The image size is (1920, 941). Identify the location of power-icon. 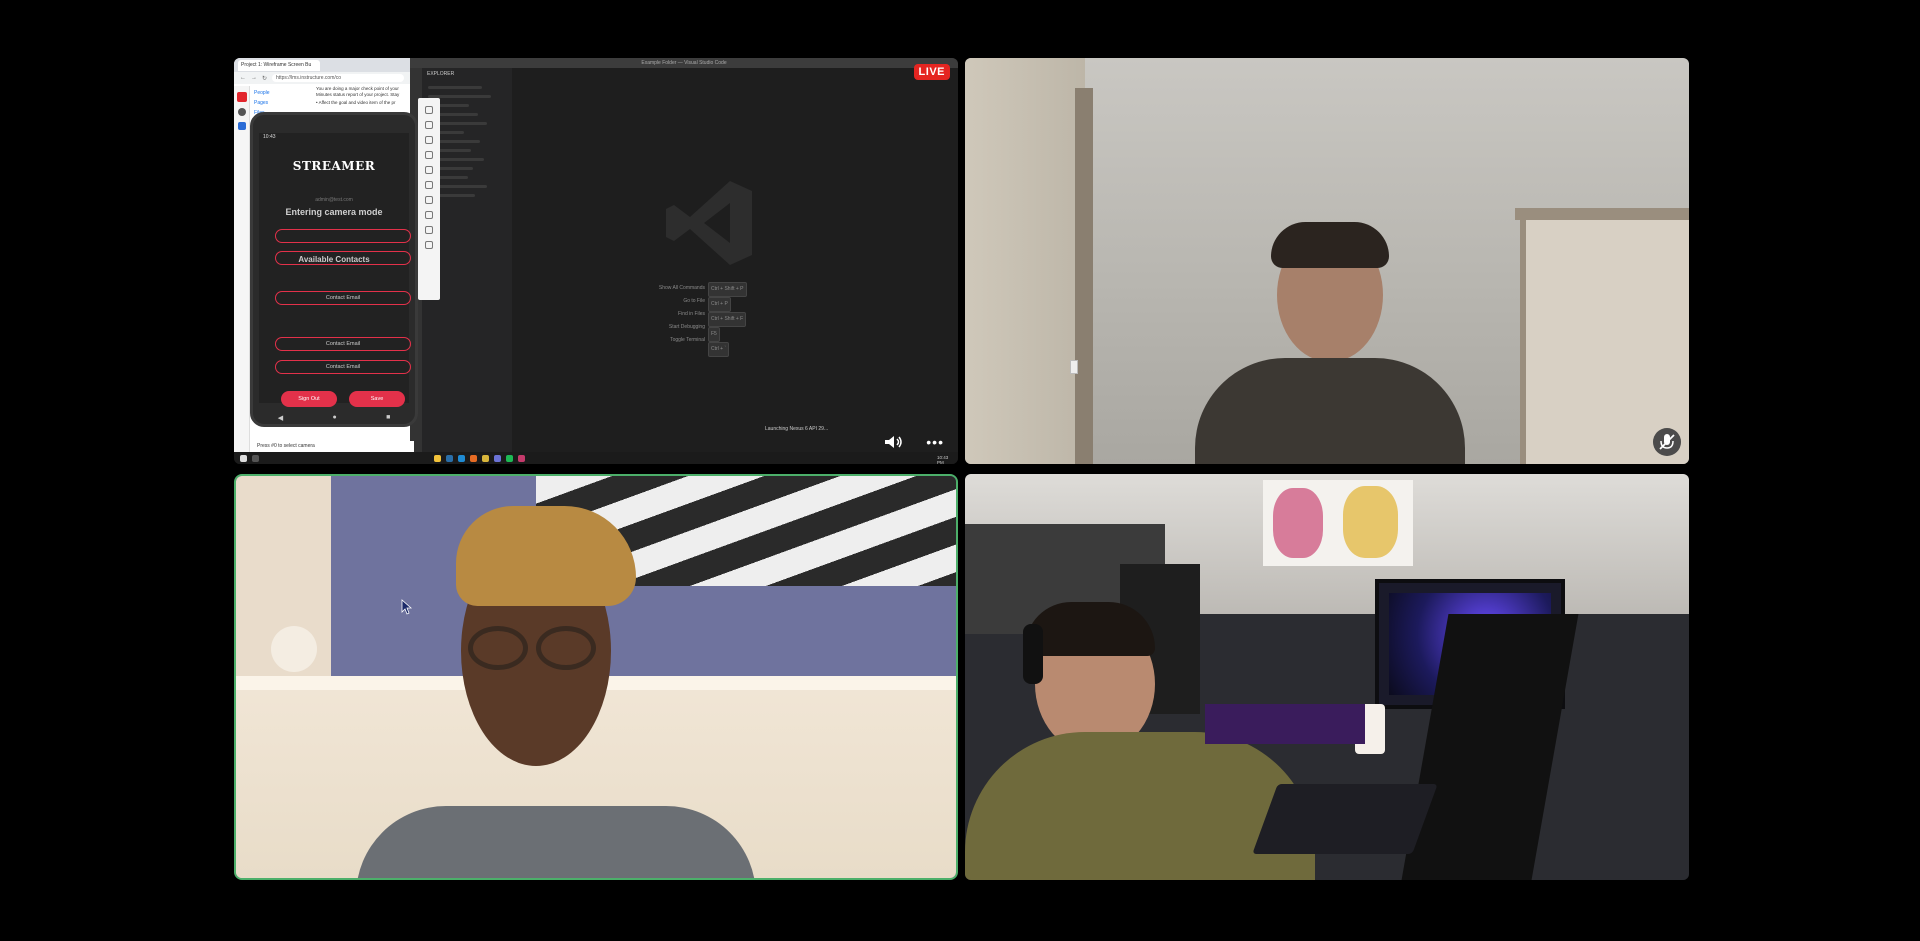
(429, 110).